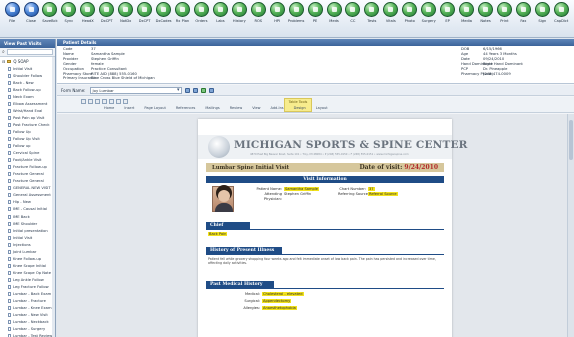 Image resolution: width=574 pixels, height=337 pixels. What do you see at coordinates (31, 335) in the screenshot?
I see `visit-list-item: Lumbar - Test Review` at bounding box center [31, 335].